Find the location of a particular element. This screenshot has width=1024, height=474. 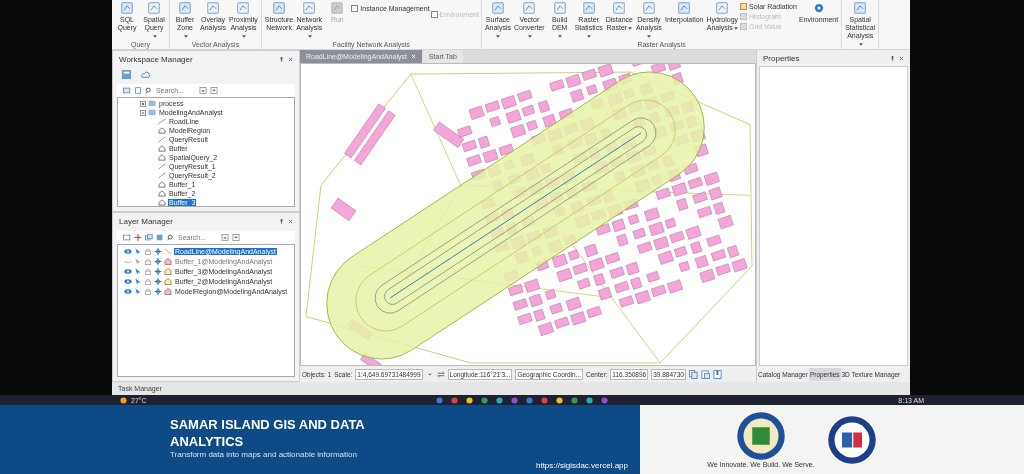

sun-icon is located at coordinates (123, 400).